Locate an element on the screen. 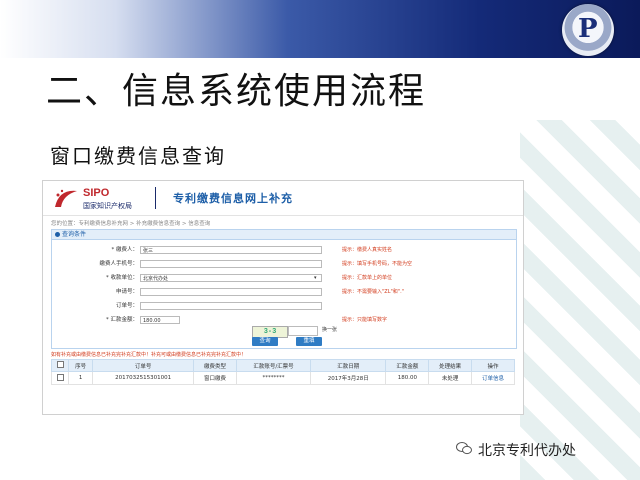  cell-order: 201703251530100​1 is located at coordinates (143, 378).